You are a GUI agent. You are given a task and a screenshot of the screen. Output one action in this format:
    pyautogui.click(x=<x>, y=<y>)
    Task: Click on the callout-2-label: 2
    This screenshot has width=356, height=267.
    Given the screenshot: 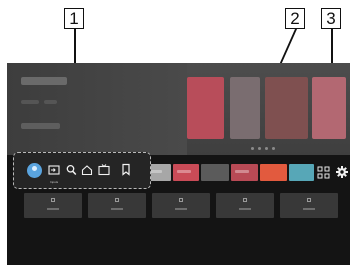 What is the action you would take?
    pyautogui.click(x=295, y=18)
    